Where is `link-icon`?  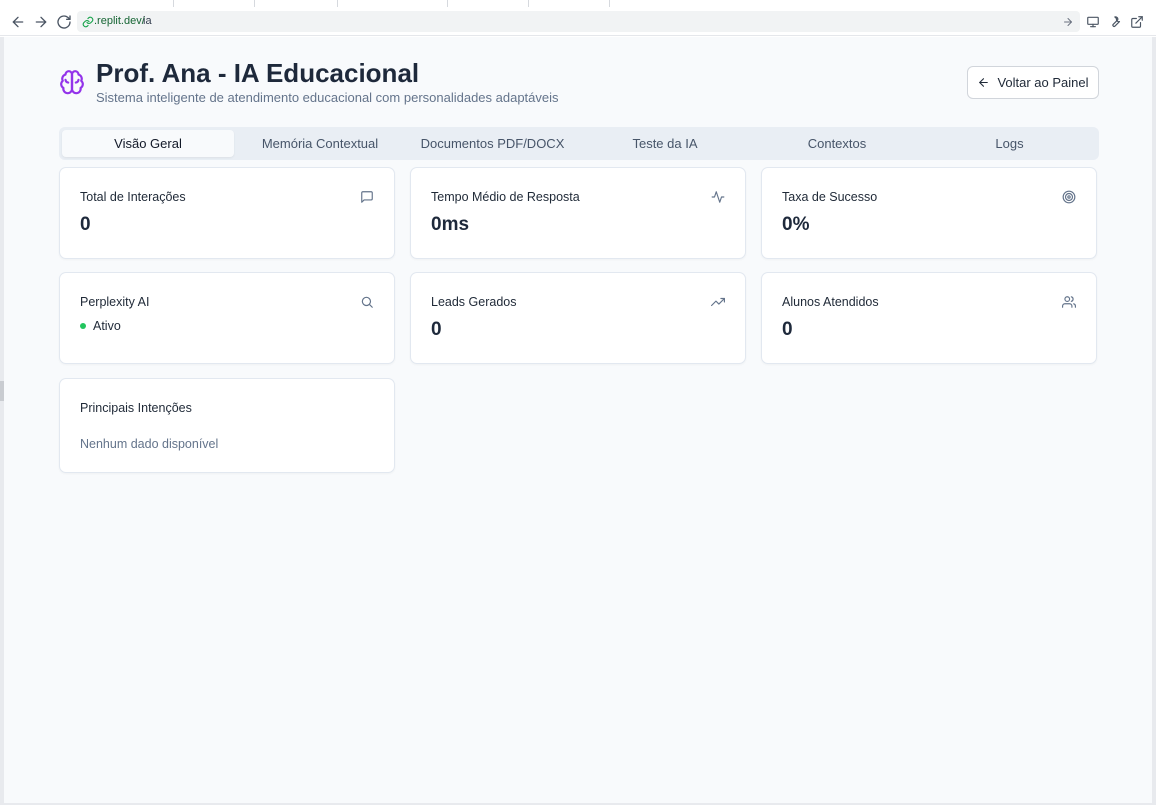 link-icon is located at coordinates (88, 21).